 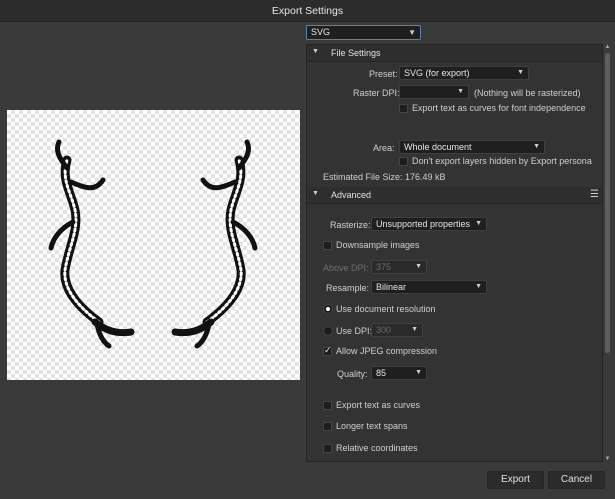 I want to click on format-value: SVG, so click(x=321, y=32).